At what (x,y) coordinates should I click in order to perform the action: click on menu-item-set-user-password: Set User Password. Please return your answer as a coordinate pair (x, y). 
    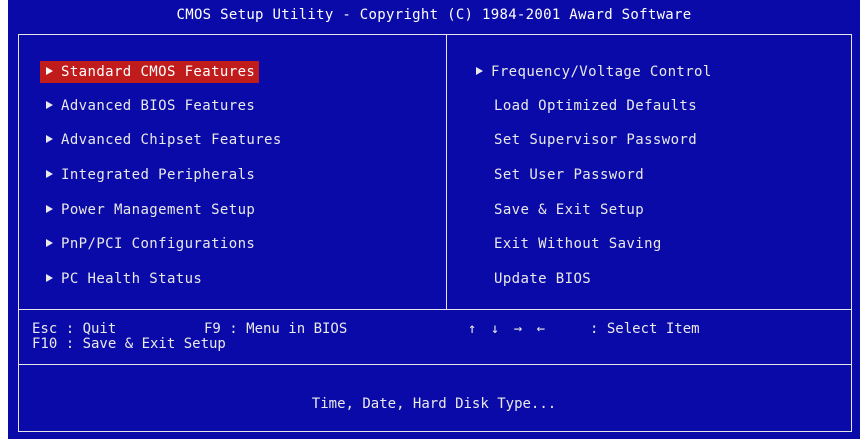
    Looking at the image, I should click on (559, 175).